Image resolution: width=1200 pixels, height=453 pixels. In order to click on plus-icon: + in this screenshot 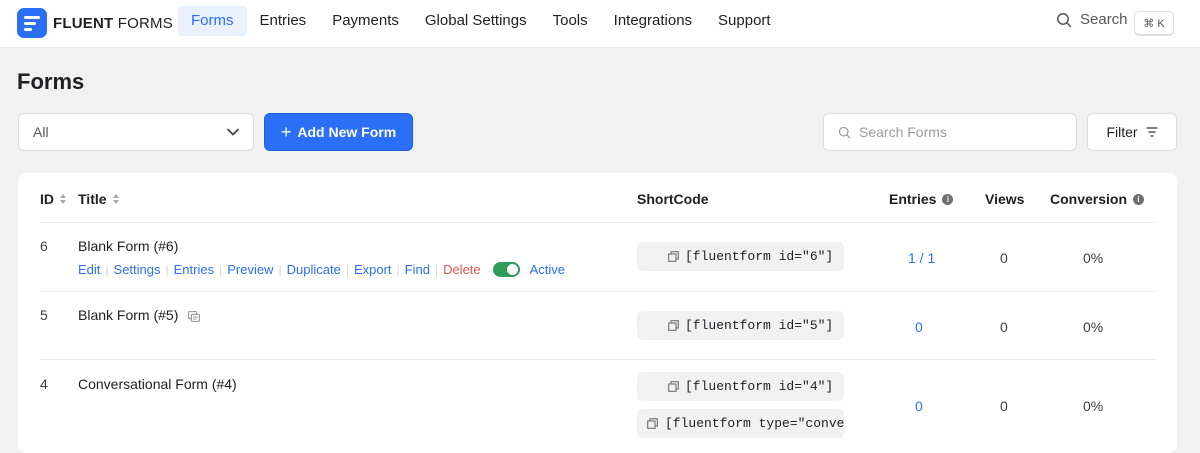, I will do `click(286, 132)`.